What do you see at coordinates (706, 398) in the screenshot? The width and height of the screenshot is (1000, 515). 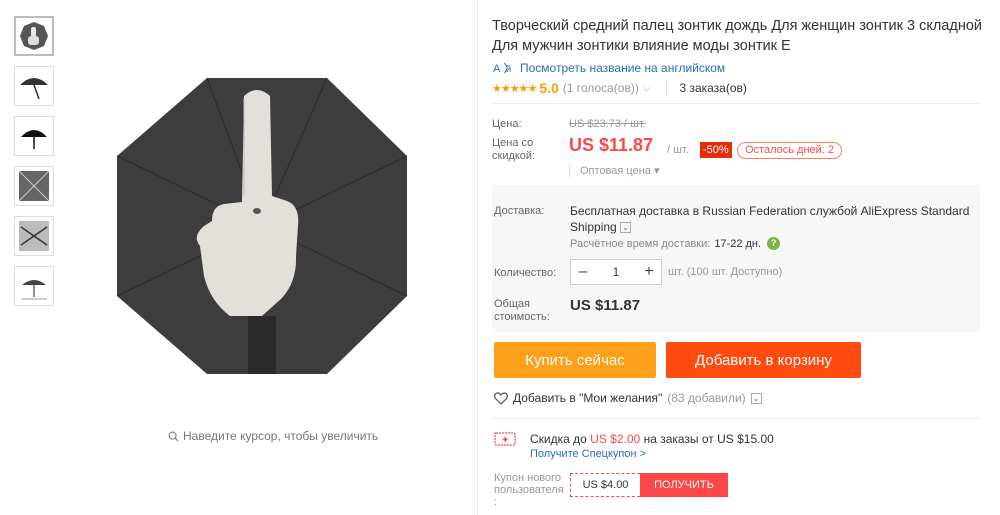 I see `wishlist-count: (83 добавили)` at bounding box center [706, 398].